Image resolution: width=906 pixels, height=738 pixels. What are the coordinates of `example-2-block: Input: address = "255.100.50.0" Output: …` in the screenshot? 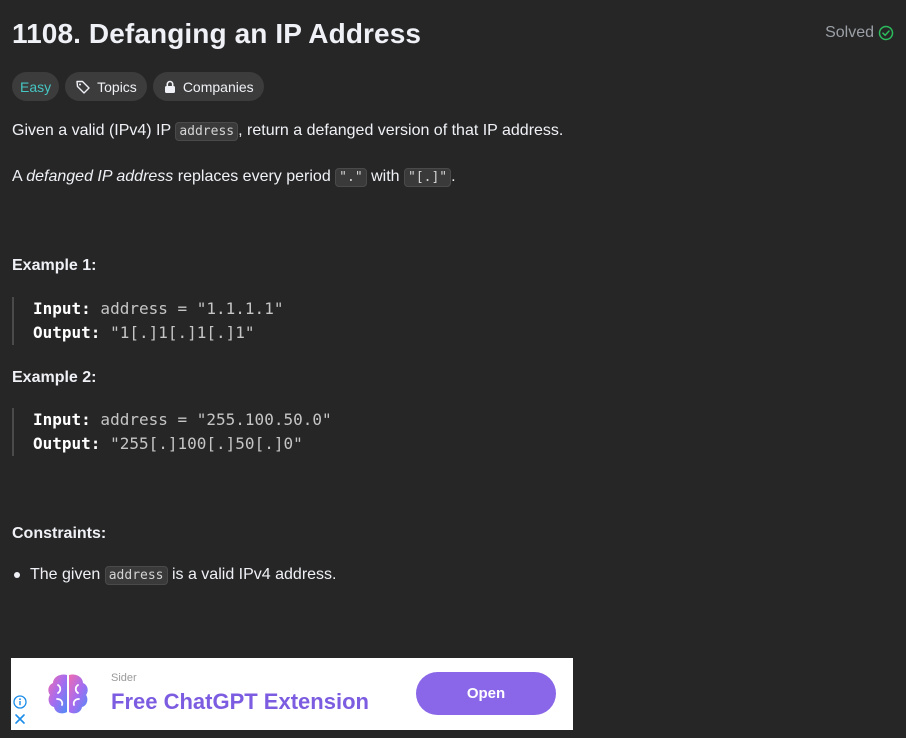 It's located at (172, 432).